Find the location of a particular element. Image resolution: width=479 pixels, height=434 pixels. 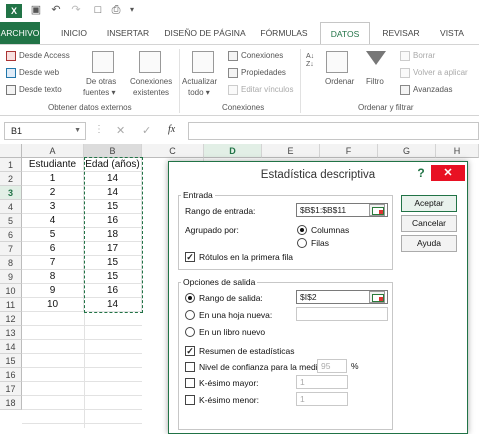

row-header: 8 is located at coordinates (11, 263).